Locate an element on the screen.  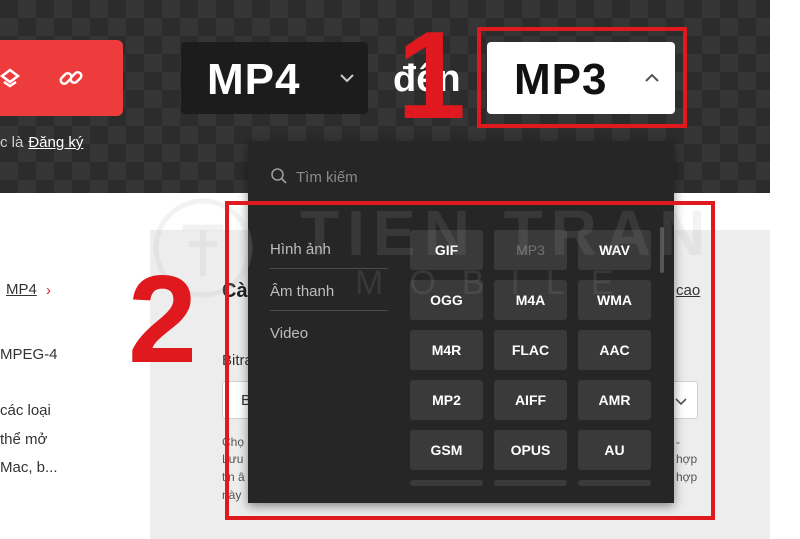
step-marker-2: 2 is located at coordinates (162, 320).